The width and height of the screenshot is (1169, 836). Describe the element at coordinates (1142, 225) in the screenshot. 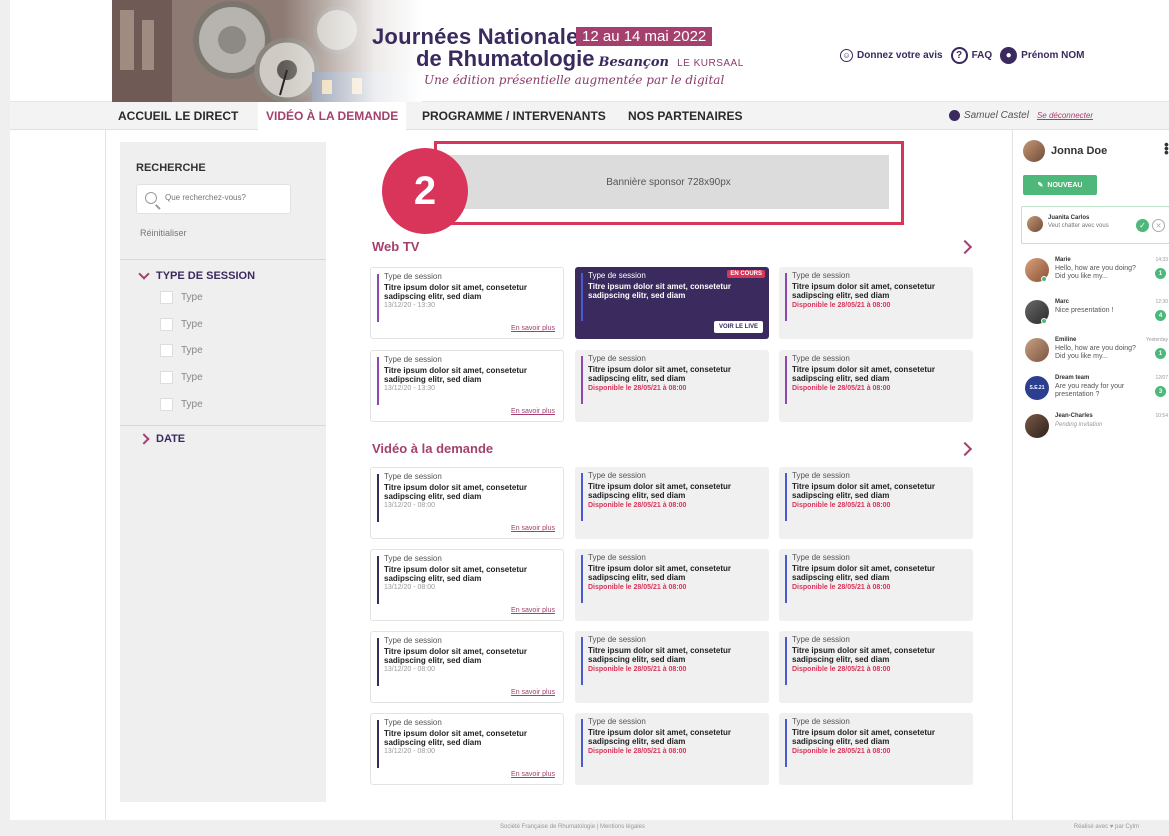

I see `accept-icon: ✓` at that location.